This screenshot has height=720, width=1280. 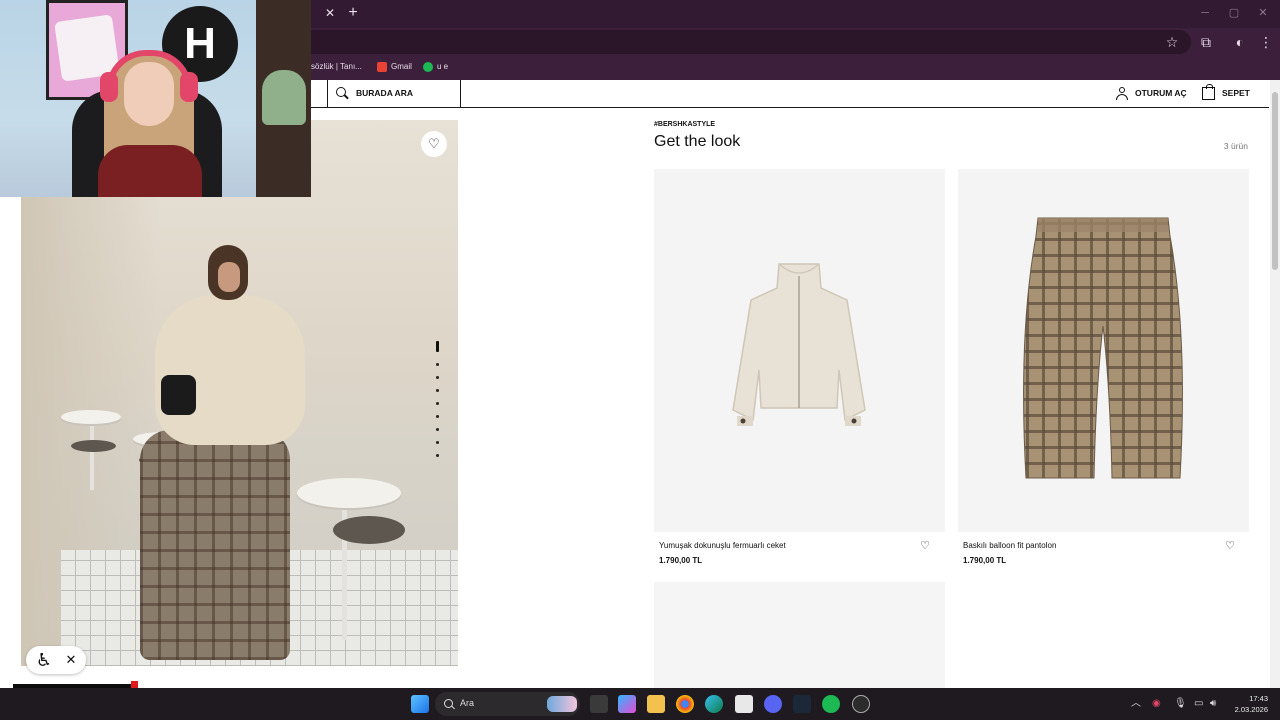 What do you see at coordinates (507, 704) in the screenshot?
I see `taskbar-search: Ara` at bounding box center [507, 704].